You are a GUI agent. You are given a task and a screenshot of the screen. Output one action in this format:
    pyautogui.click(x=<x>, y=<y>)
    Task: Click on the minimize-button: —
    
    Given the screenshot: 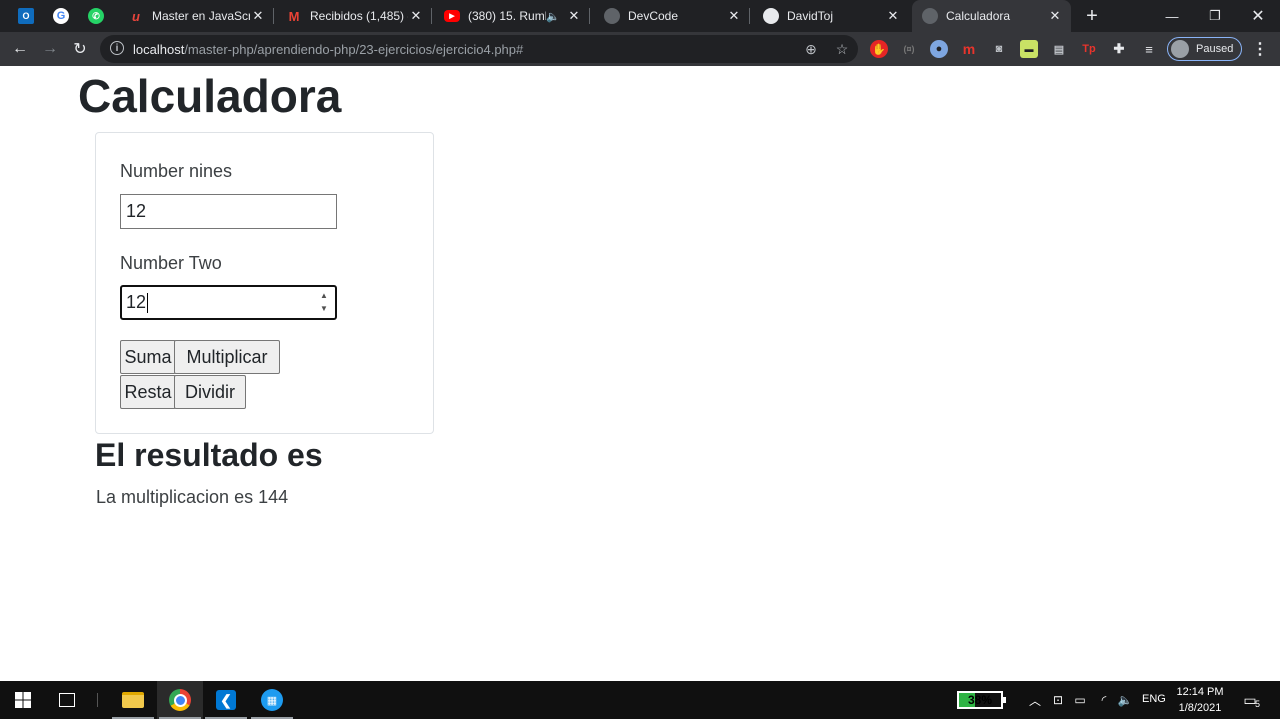 What is the action you would take?
    pyautogui.click(x=1172, y=16)
    